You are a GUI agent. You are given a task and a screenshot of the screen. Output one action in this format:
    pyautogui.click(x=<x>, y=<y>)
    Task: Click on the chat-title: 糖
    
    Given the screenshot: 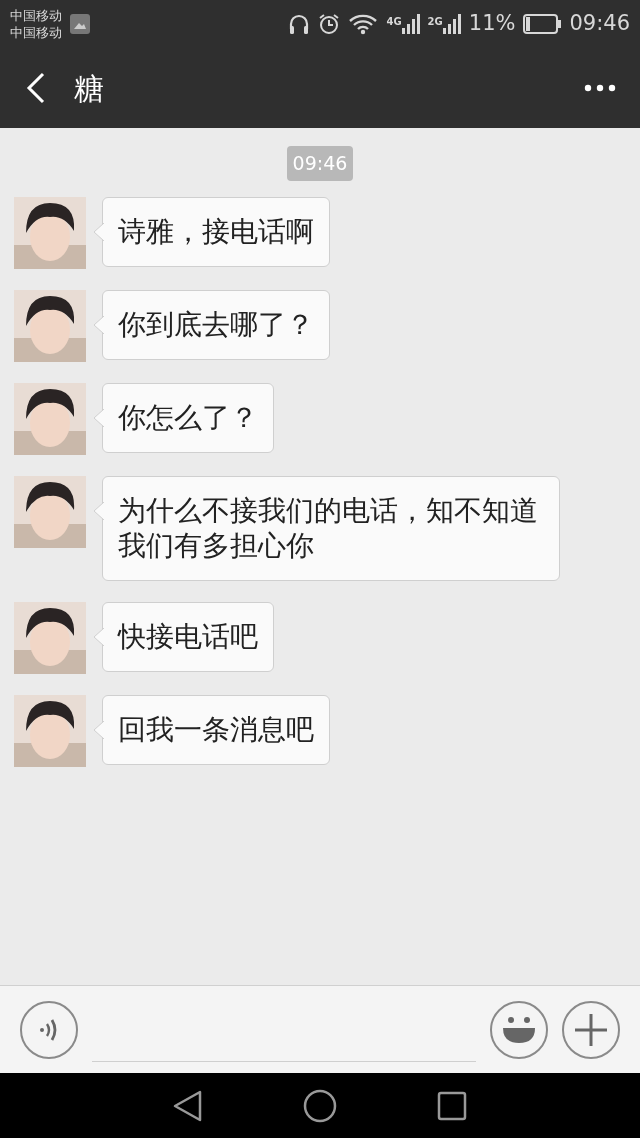 What is the action you would take?
    pyautogui.click(x=89, y=88)
    